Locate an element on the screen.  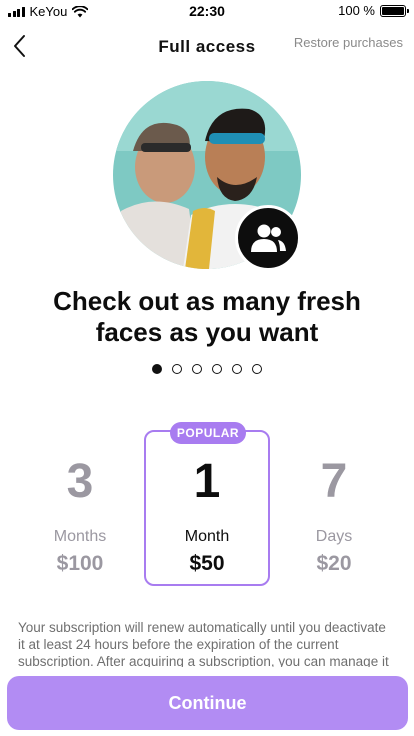
plan-3-months: 3 Months $100 is located at coordinates (80, 508).